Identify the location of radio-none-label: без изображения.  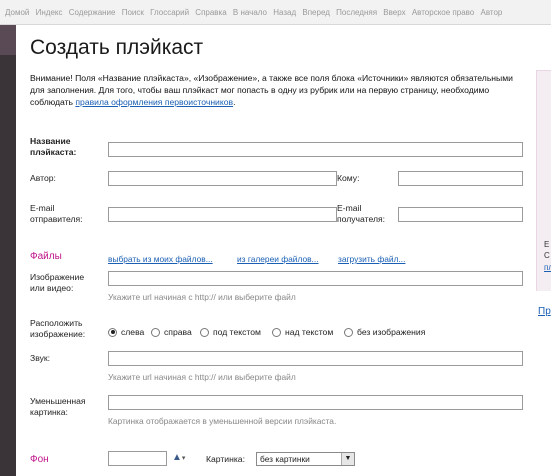
(391, 332).